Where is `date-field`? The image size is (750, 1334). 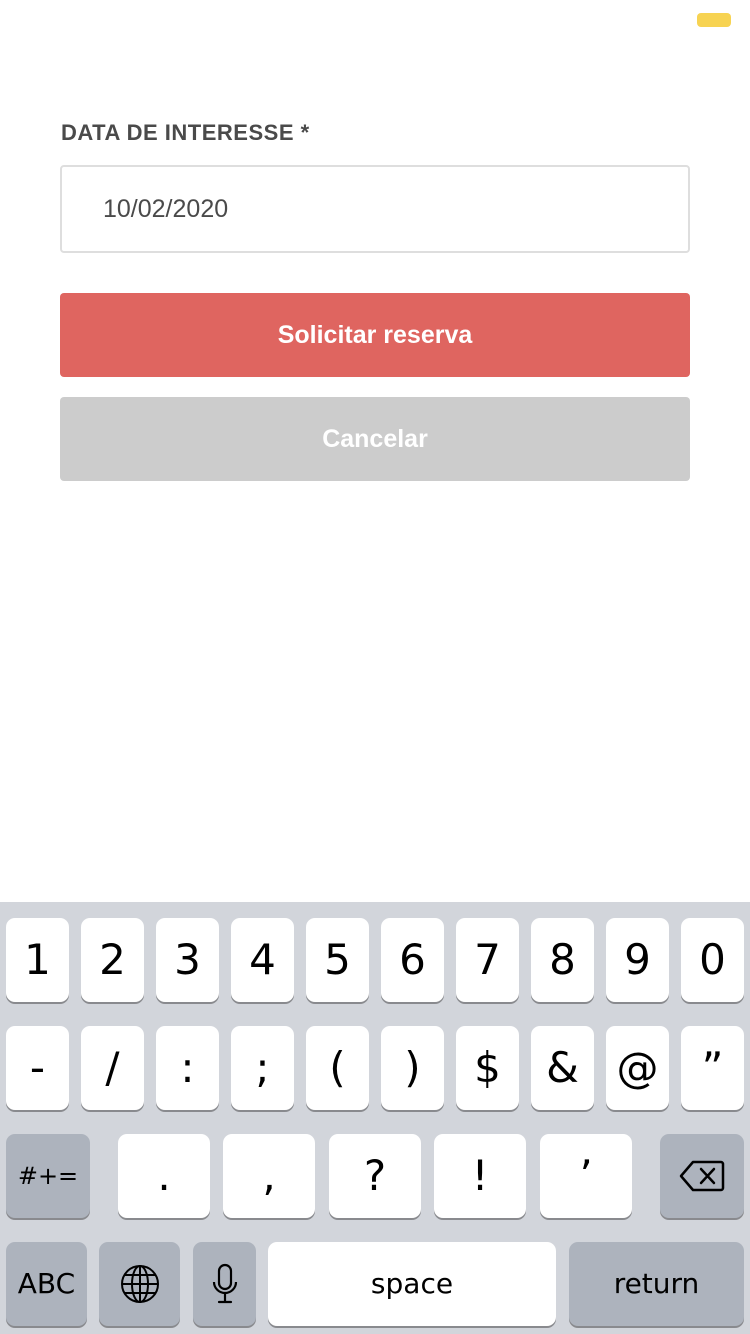
date-field is located at coordinates (375, 209).